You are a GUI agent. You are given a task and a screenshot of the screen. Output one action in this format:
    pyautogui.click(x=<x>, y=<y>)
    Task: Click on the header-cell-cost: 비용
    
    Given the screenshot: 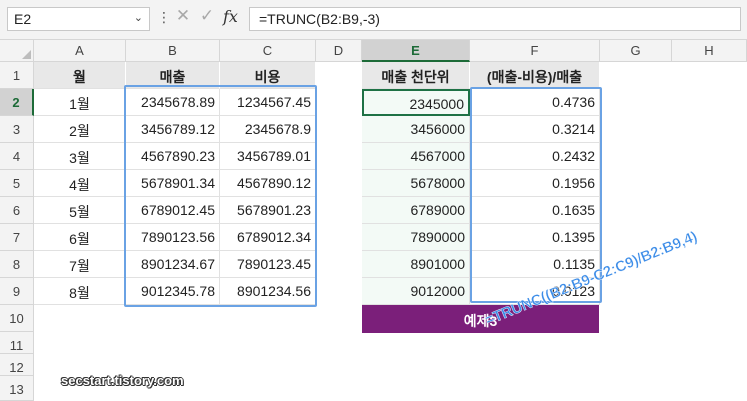 What is the action you would take?
    pyautogui.click(x=268, y=75)
    